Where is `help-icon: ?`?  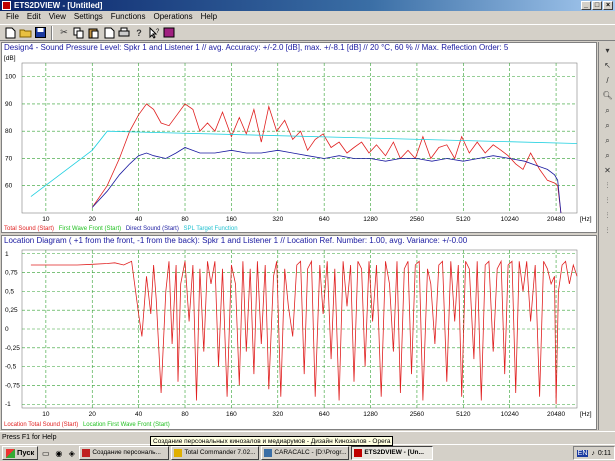
help-icon: ? is located at coordinates (139, 33).